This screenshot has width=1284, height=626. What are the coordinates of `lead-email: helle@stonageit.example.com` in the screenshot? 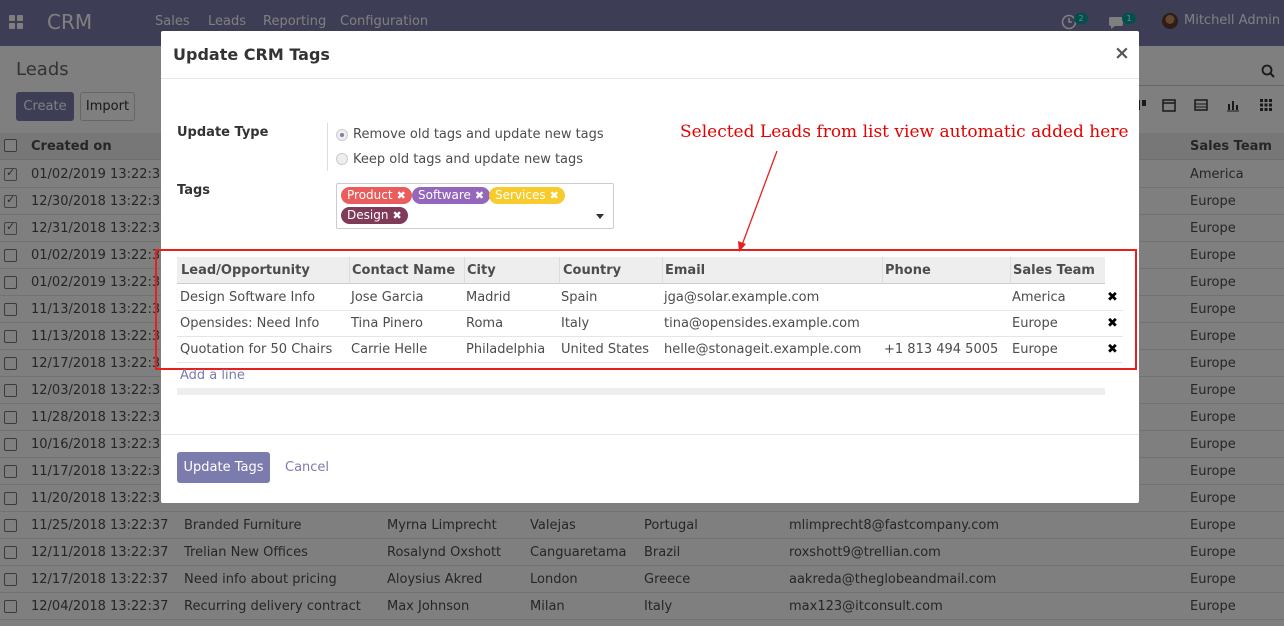 It's located at (763, 349).